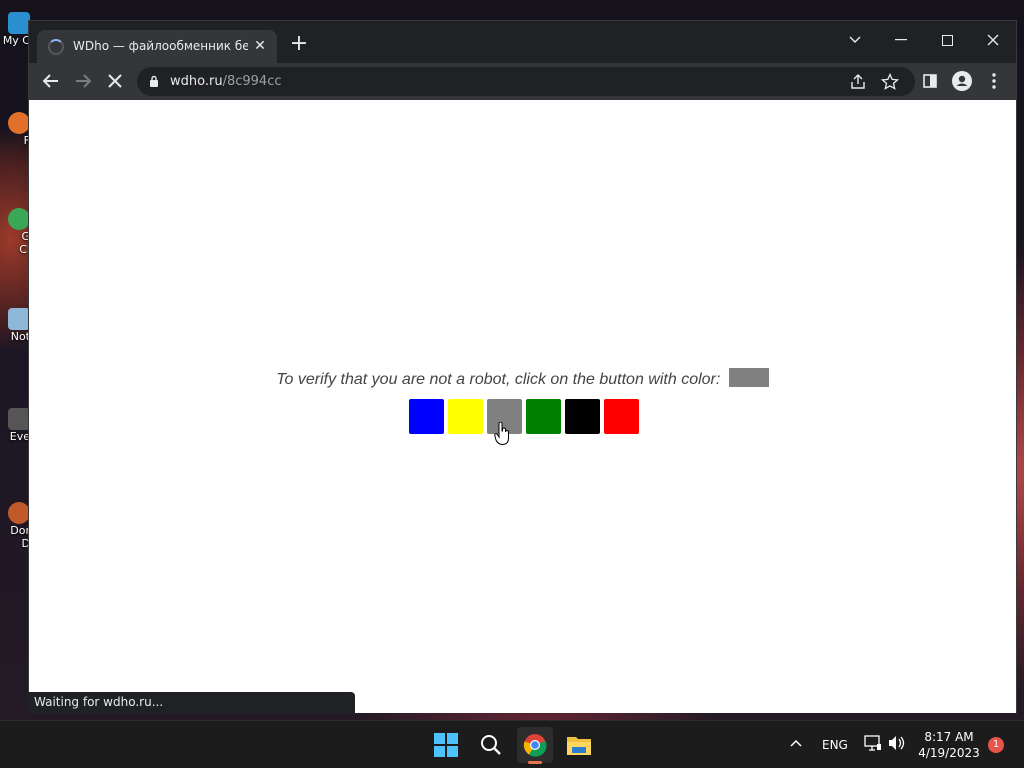 The image size is (1024, 768). I want to click on clock-time: 8:17 AM, so click(949, 737).